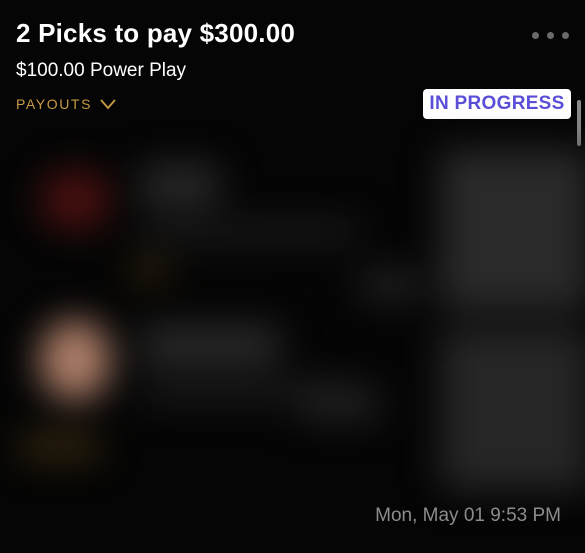 The height and width of the screenshot is (553, 585). I want to click on entry-subtitle: $100.00 Power Play, so click(101, 70).